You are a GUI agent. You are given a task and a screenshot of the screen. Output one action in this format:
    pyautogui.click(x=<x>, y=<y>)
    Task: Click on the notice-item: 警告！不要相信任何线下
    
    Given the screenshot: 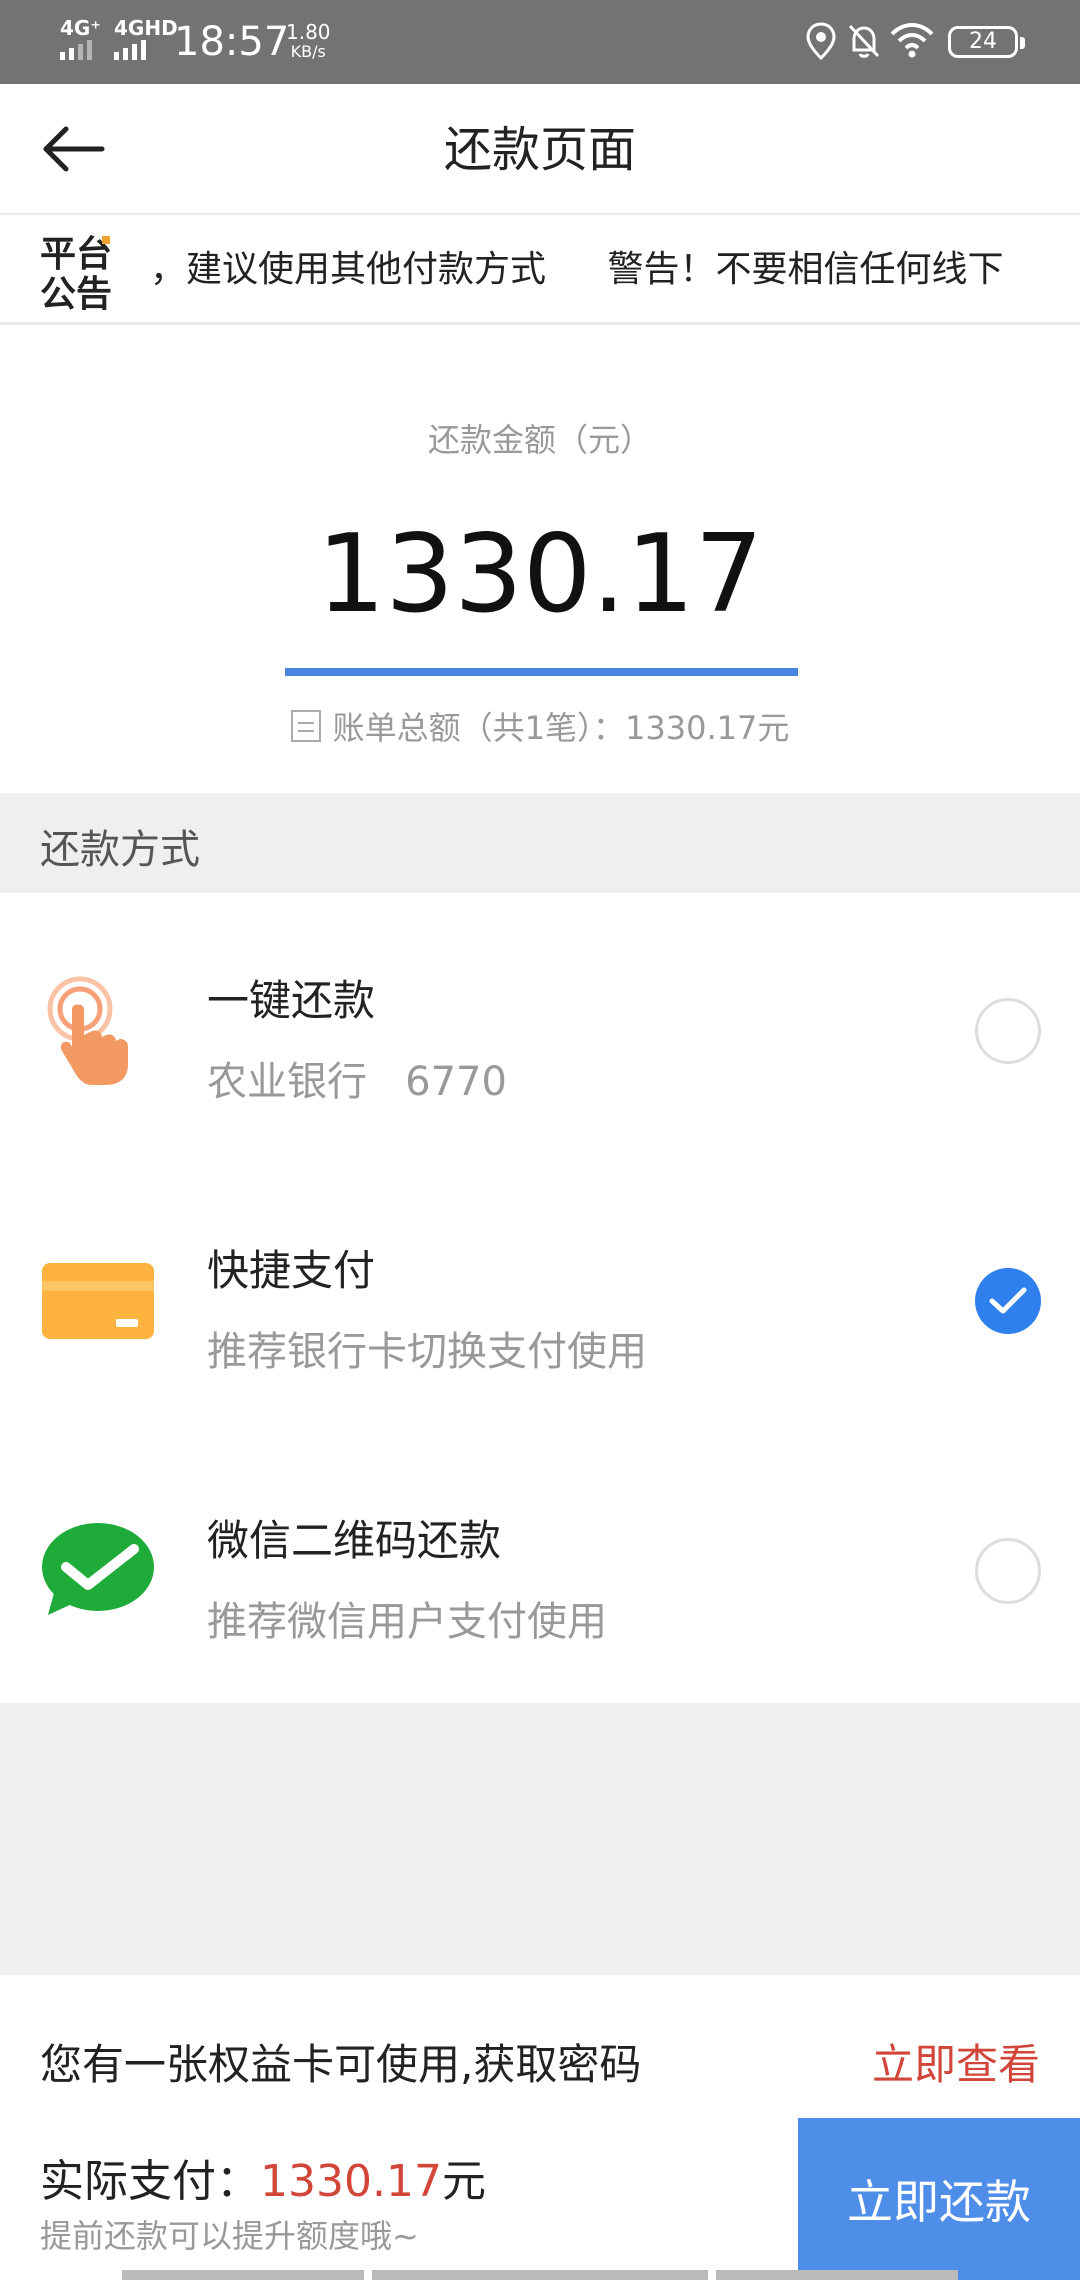 What is the action you would take?
    pyautogui.click(x=805, y=269)
    